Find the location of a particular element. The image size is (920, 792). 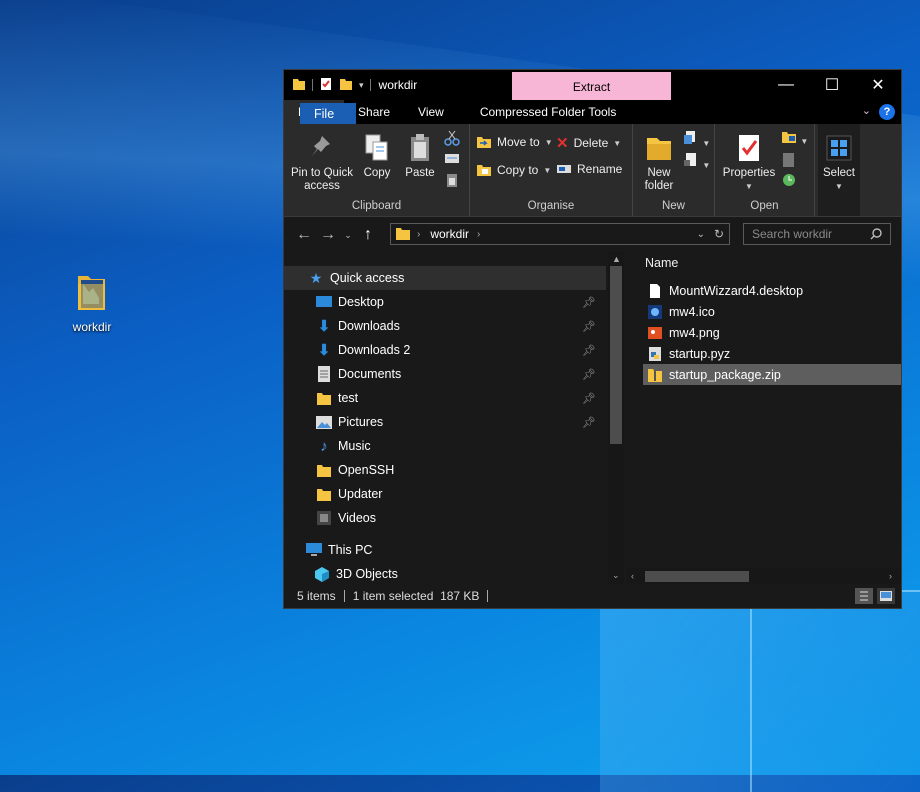

nav-item-music: ♪ Music is located at coordinates (445, 446).